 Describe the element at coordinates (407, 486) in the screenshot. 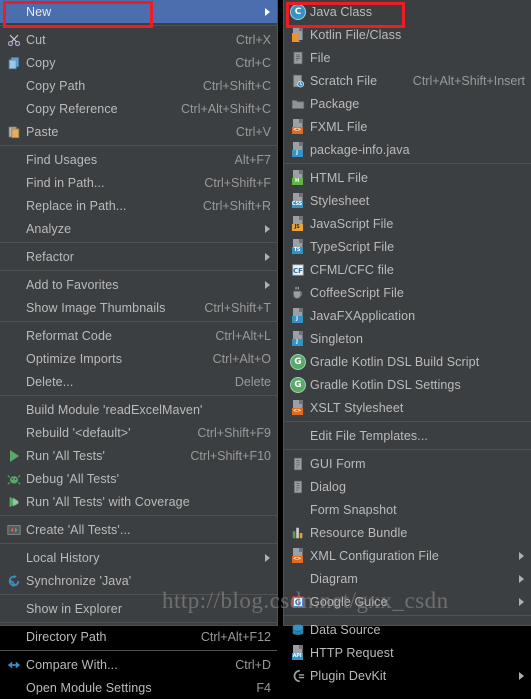

I see `menu-item-dialog: Dialog` at that location.